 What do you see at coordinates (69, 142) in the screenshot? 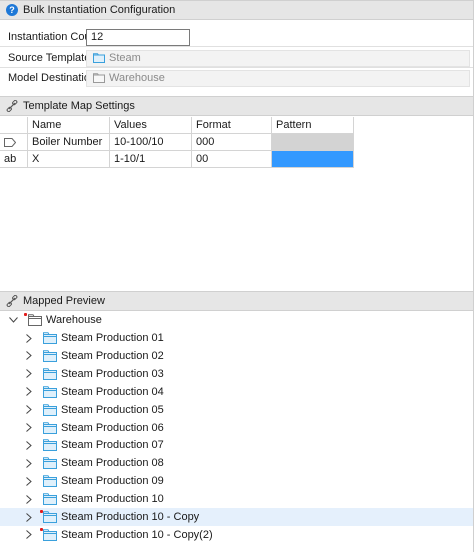
I see `row-name-cell: Boiler Number` at bounding box center [69, 142].